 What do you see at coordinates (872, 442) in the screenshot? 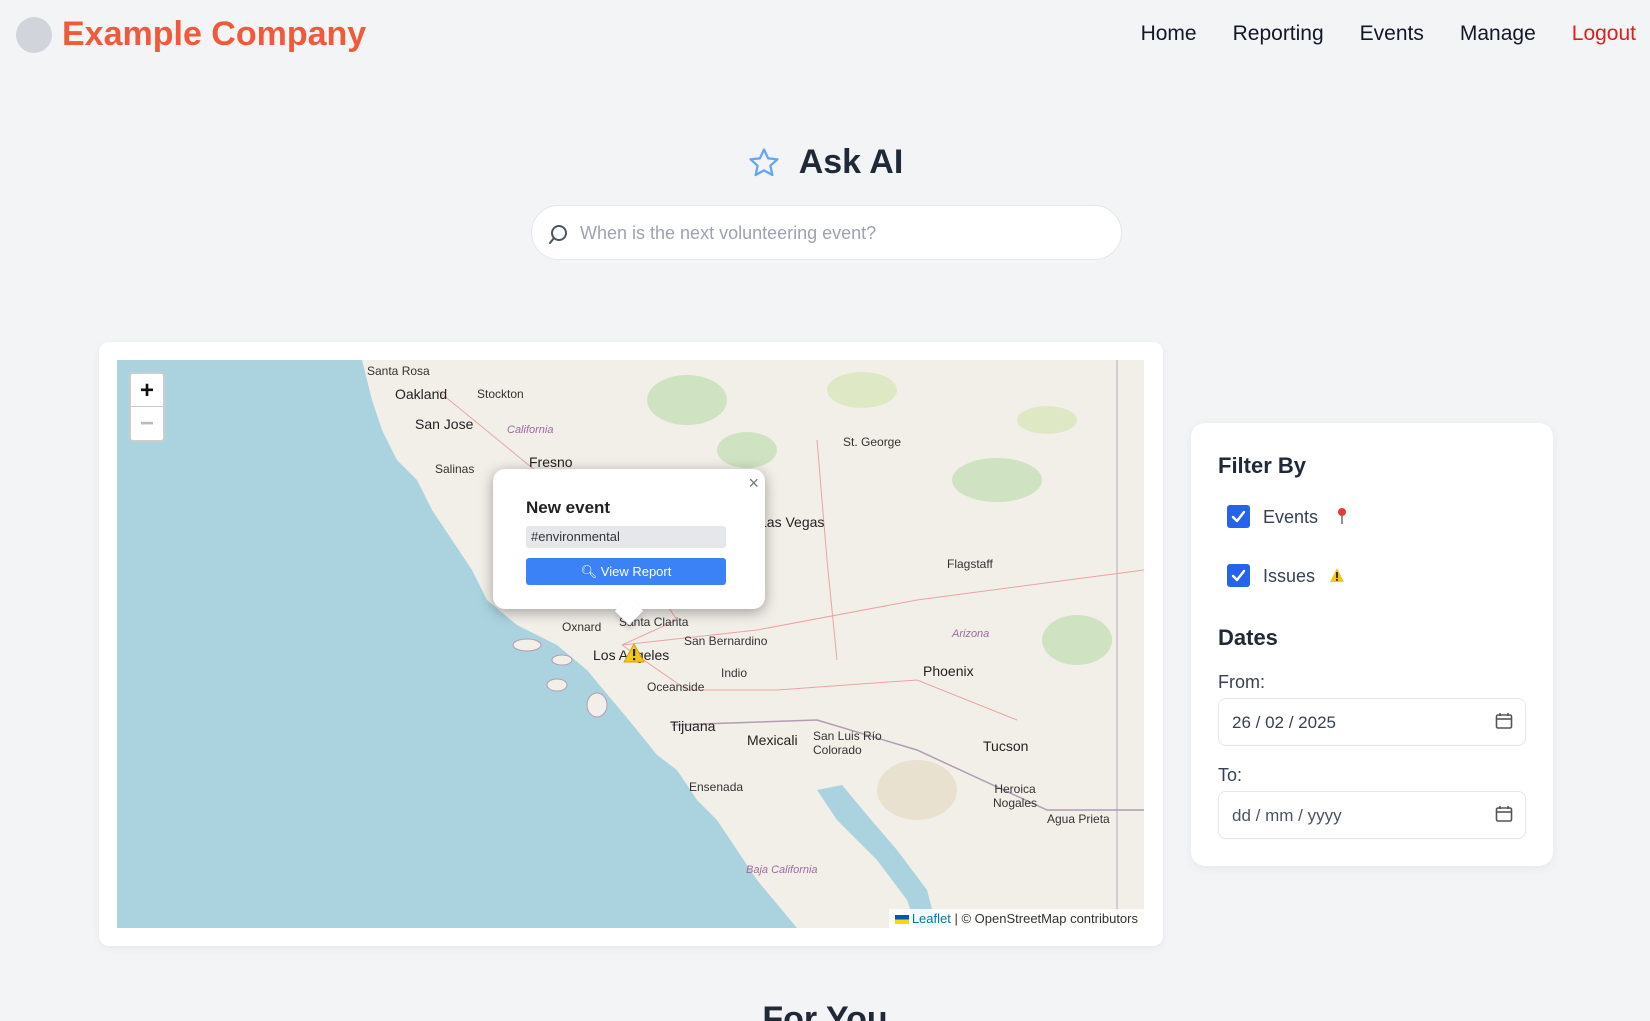
I see `map-label: St. George` at bounding box center [872, 442].